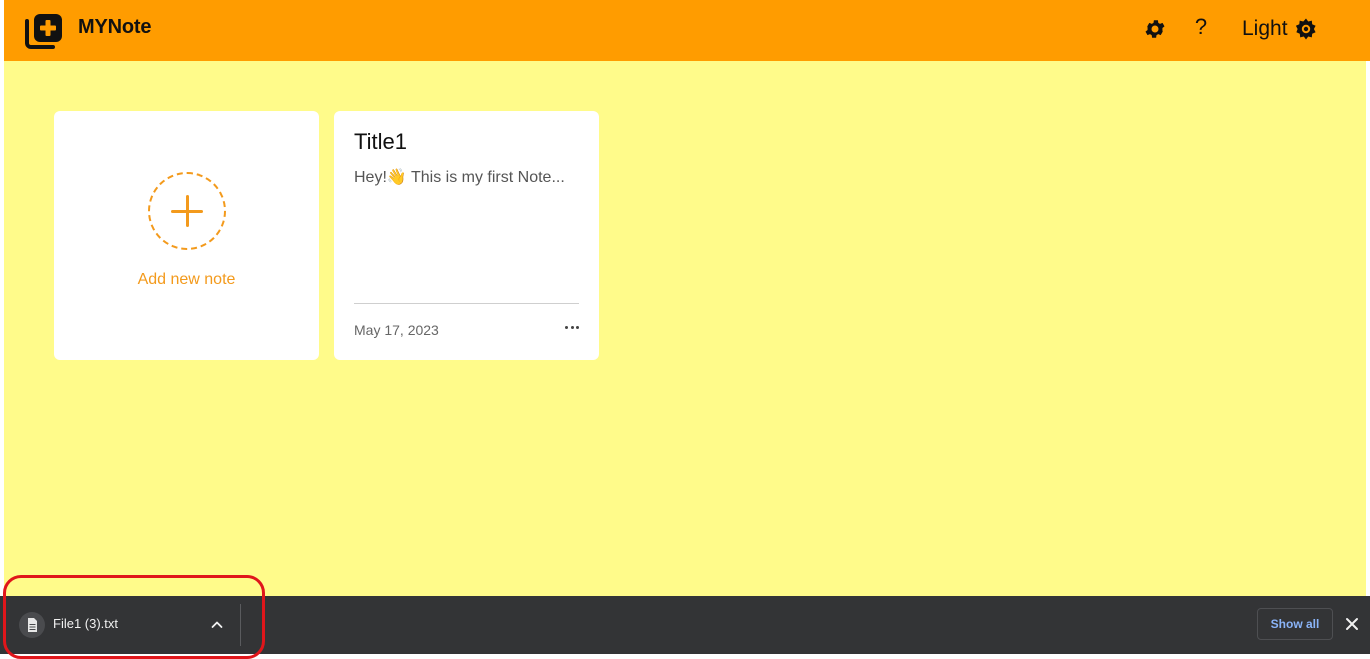  Describe the element at coordinates (396, 330) in the screenshot. I see `note-date: May 17, 2023` at that location.